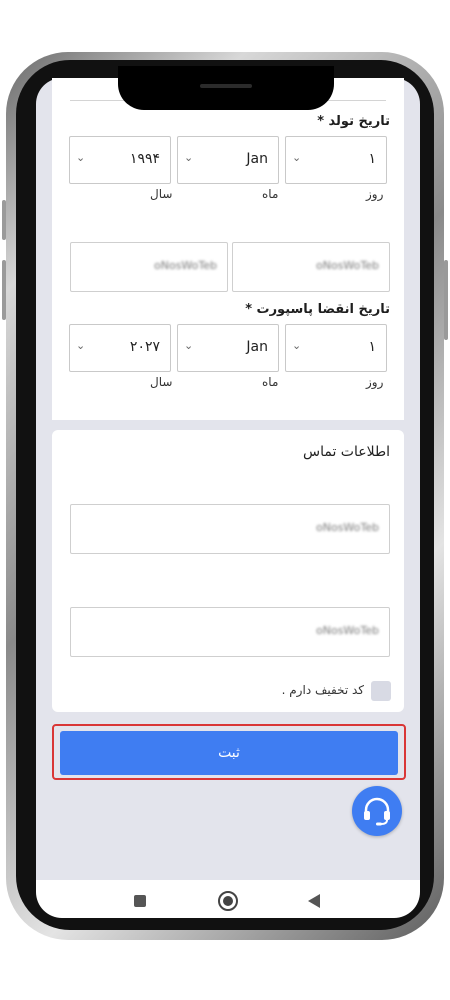 The height and width of the screenshot is (1000, 450). What do you see at coordinates (228, 901) in the screenshot?
I see `circle-icon` at bounding box center [228, 901].